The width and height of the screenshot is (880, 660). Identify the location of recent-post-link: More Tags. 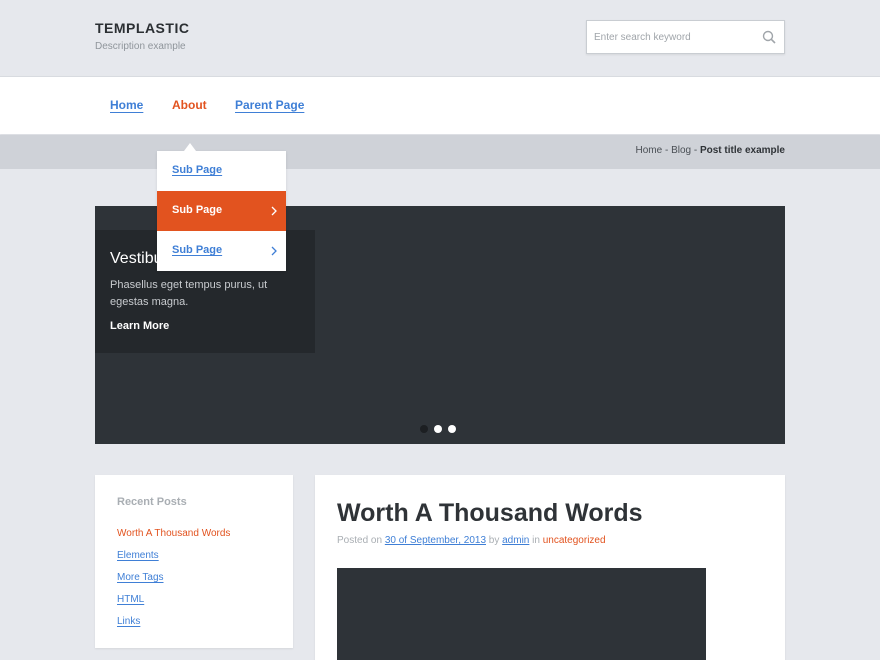
(140, 577).